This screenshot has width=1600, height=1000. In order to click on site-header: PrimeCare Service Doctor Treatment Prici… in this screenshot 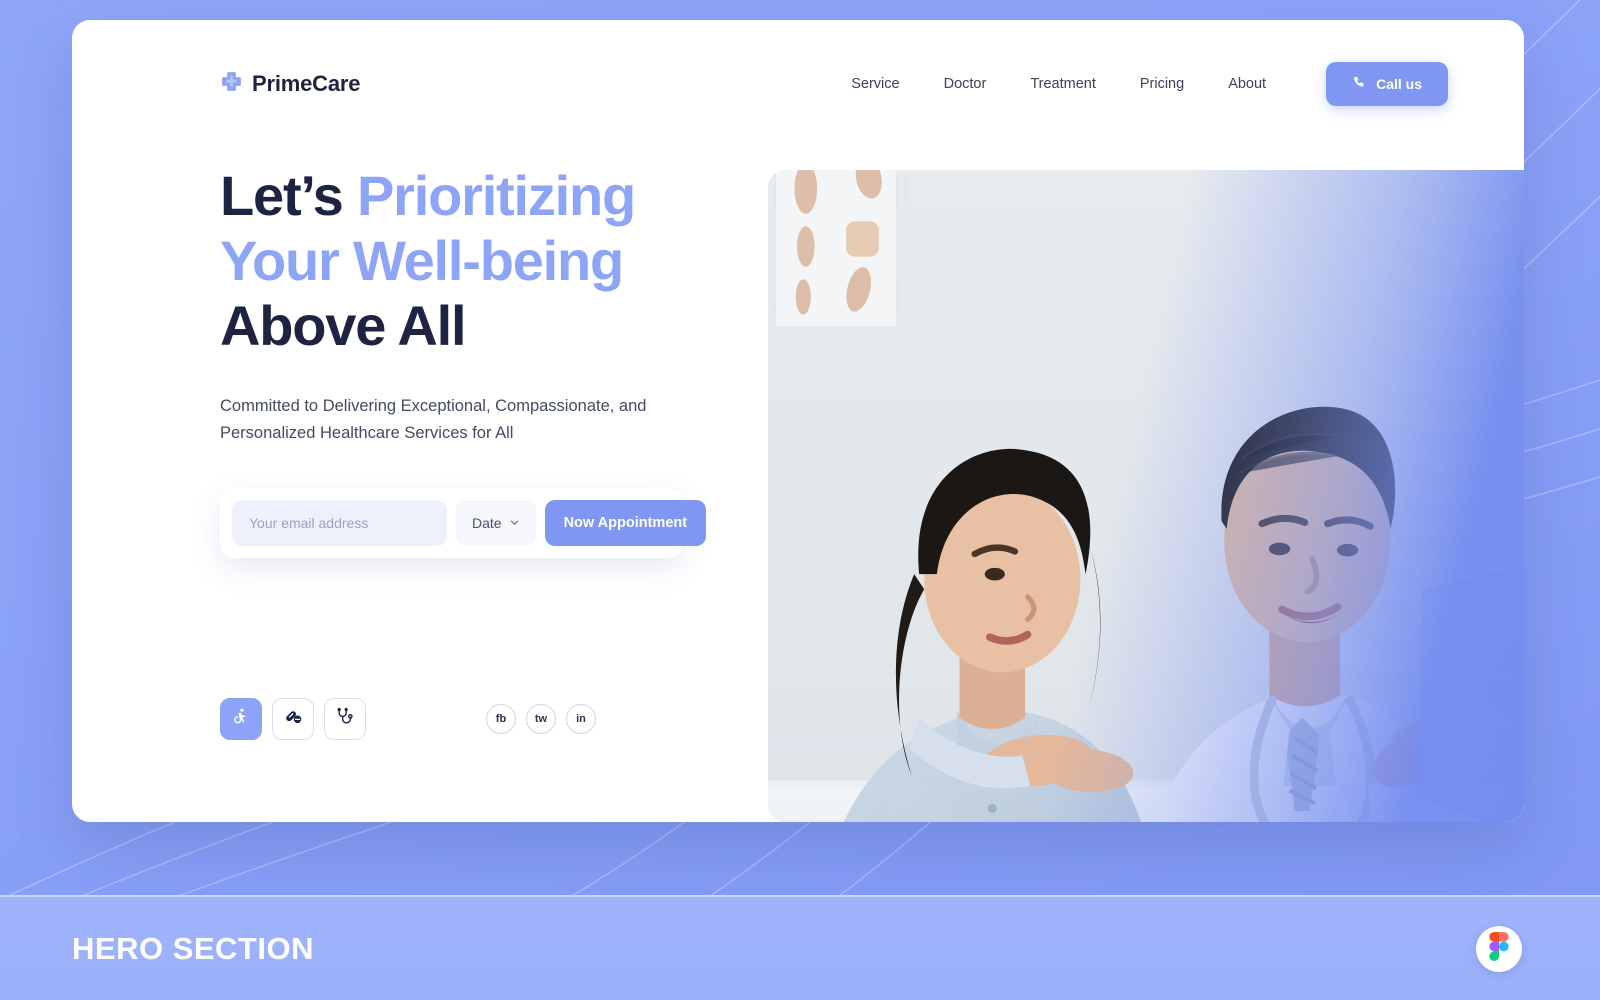, I will do `click(798, 84)`.